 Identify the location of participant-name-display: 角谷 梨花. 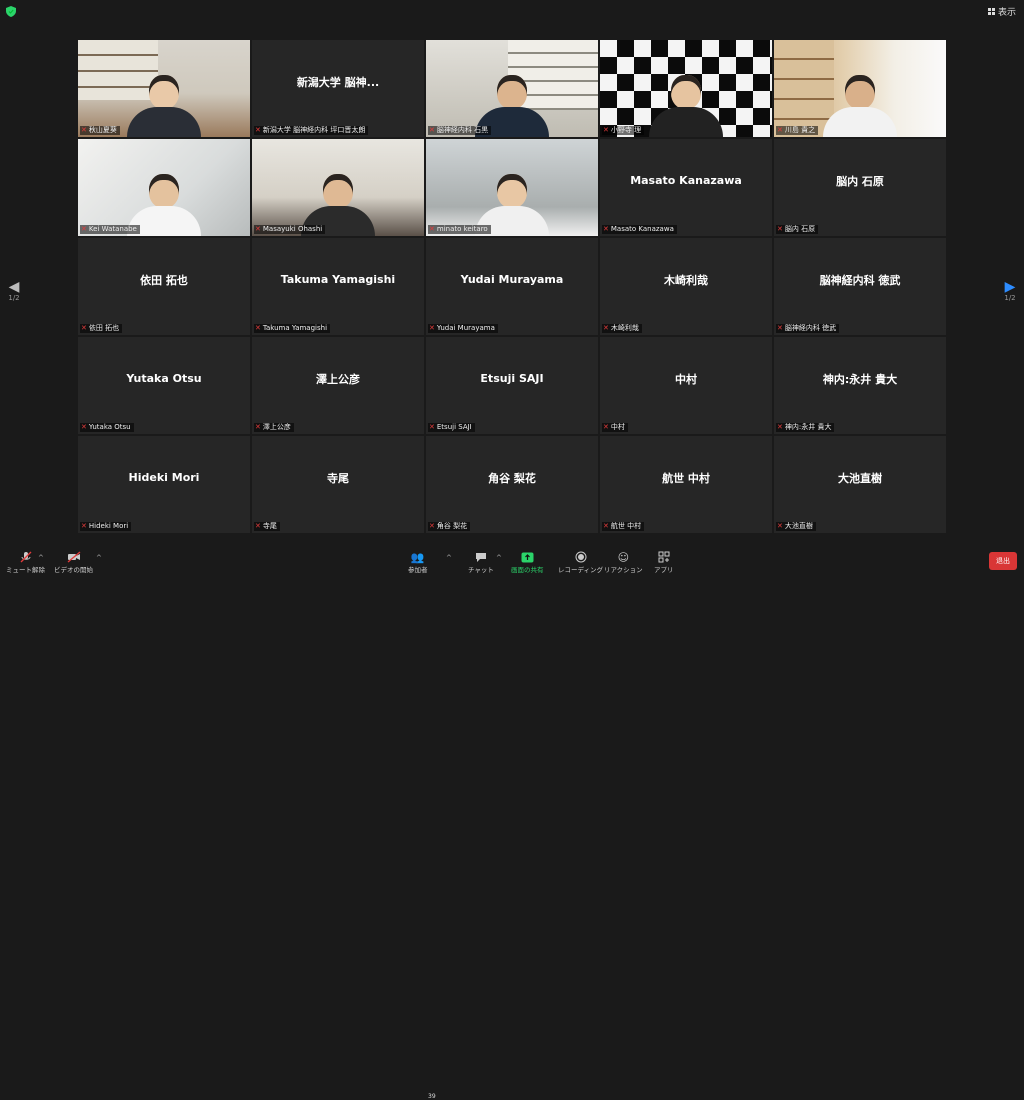
(512, 478).